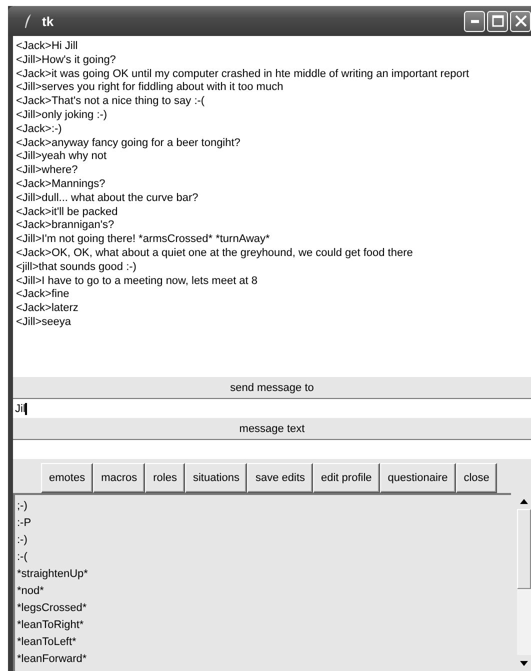 Image resolution: width=531 pixels, height=671 pixels. I want to click on close-button, so click(520, 21).